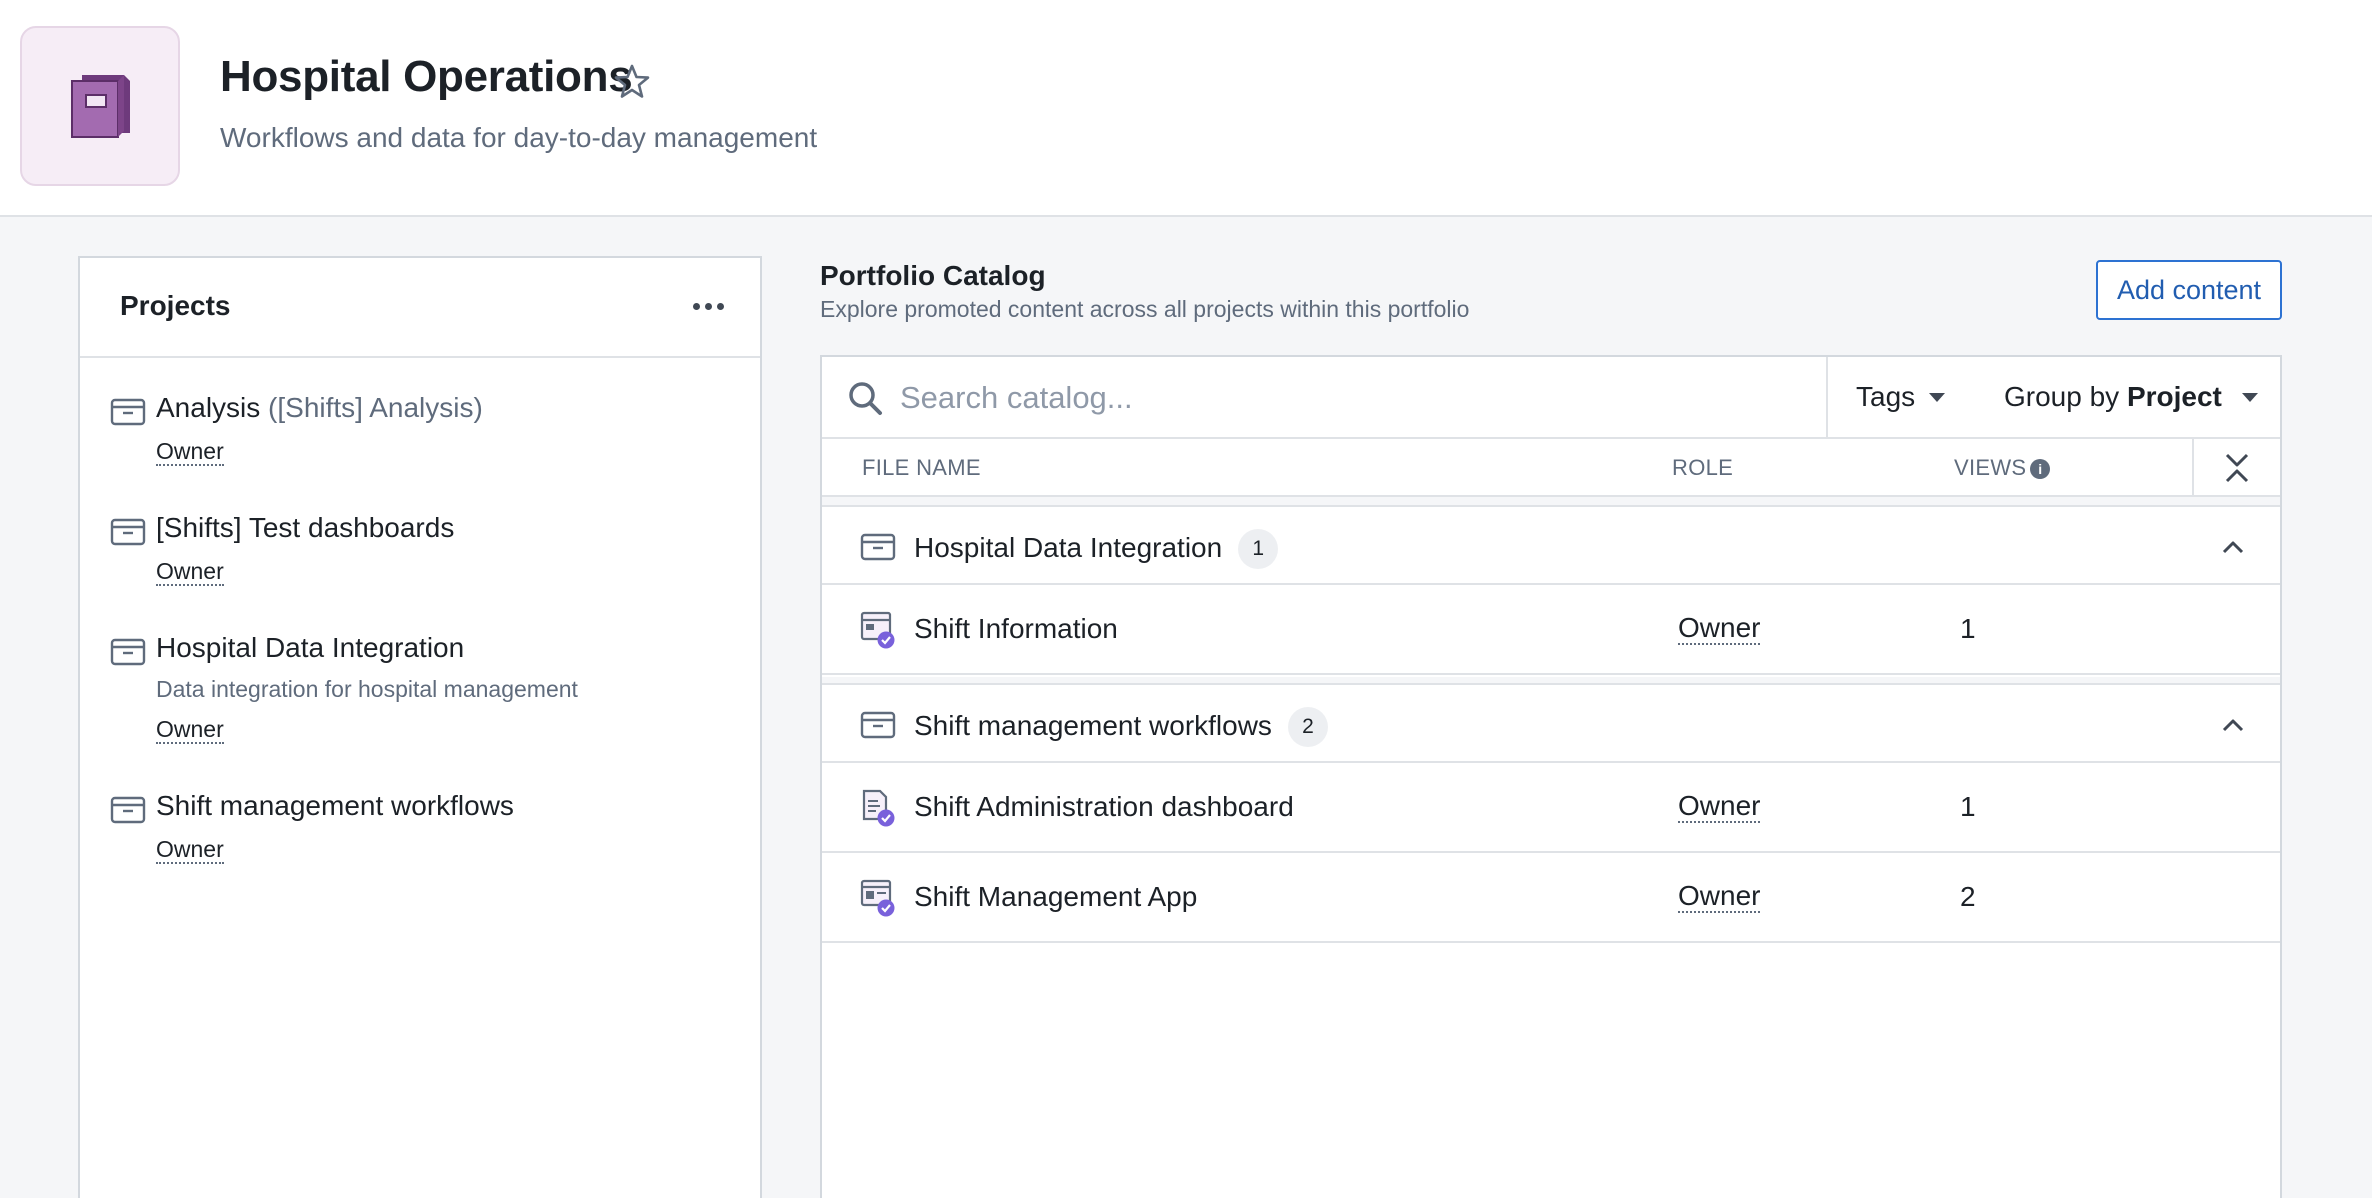 The width and height of the screenshot is (2372, 1198). Describe the element at coordinates (2062, 396) in the screenshot. I see `group-by-prefix: Group by` at that location.